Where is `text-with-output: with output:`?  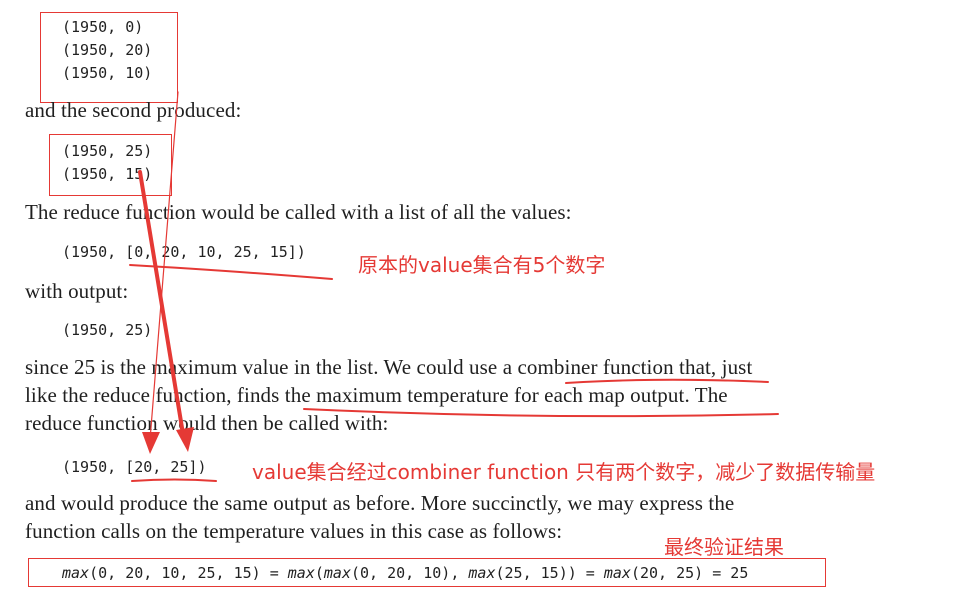
text-with-output: with output: is located at coordinates (77, 291).